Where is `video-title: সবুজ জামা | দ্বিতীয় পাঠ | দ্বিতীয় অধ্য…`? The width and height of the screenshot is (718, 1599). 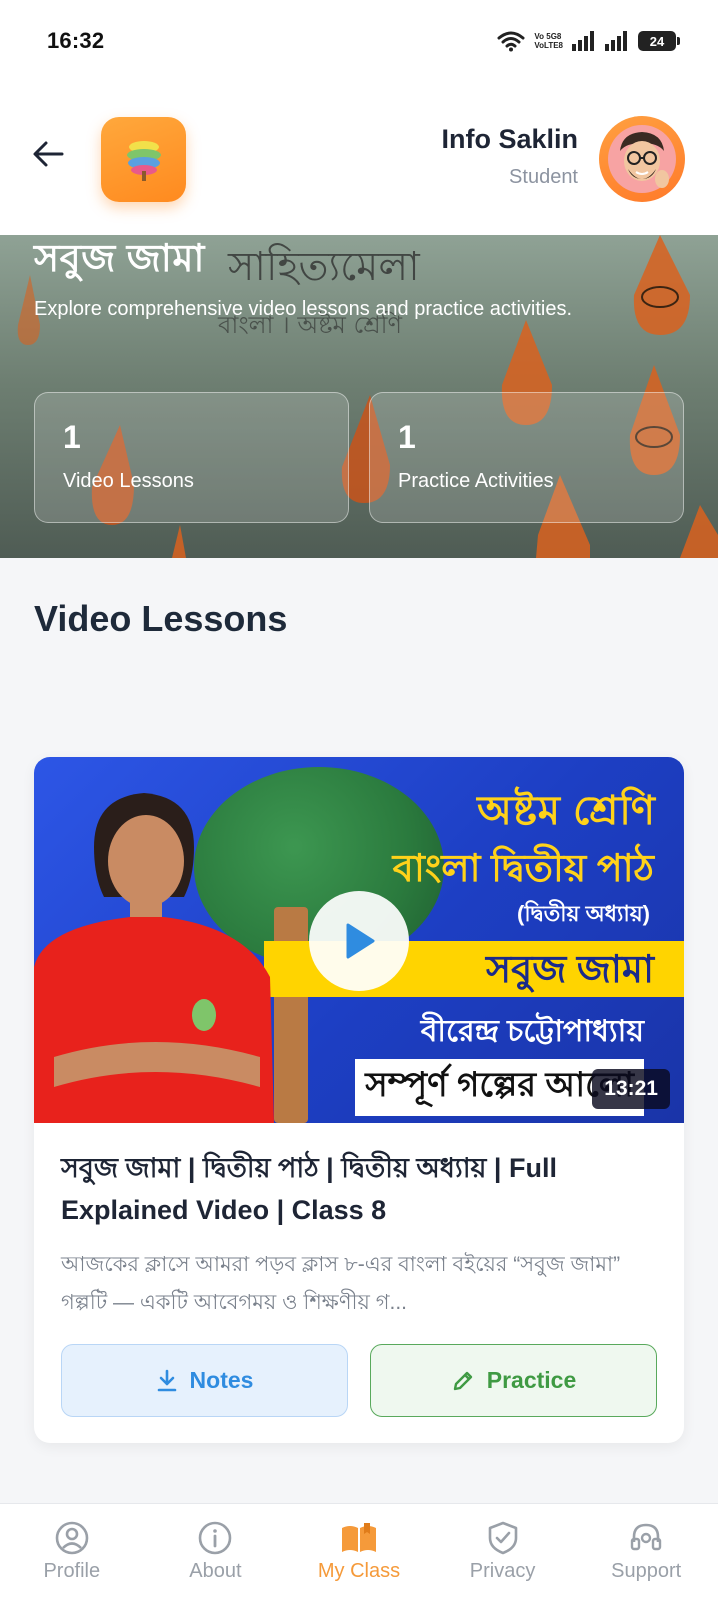 video-title: সবুজ জামা | দ্বিতীয় পাঠ | দ্বিতীয় অধ্য… is located at coordinates (361, 1189).